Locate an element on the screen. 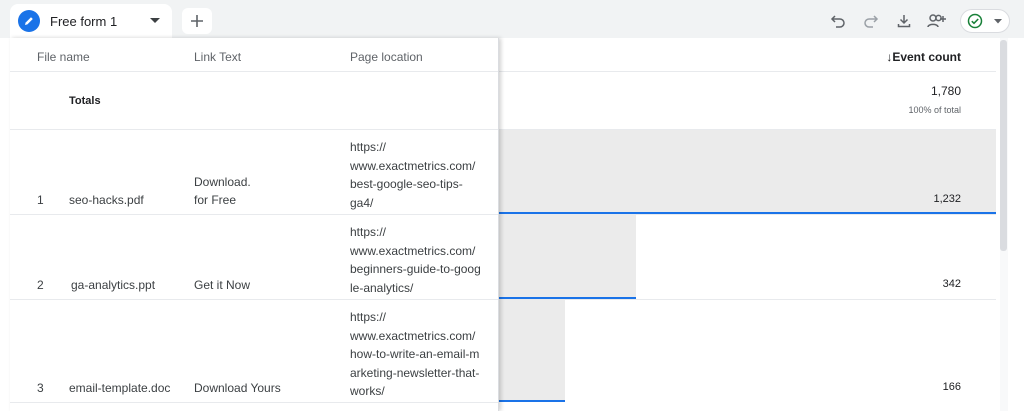  pencil-icon is located at coordinates (29, 21).